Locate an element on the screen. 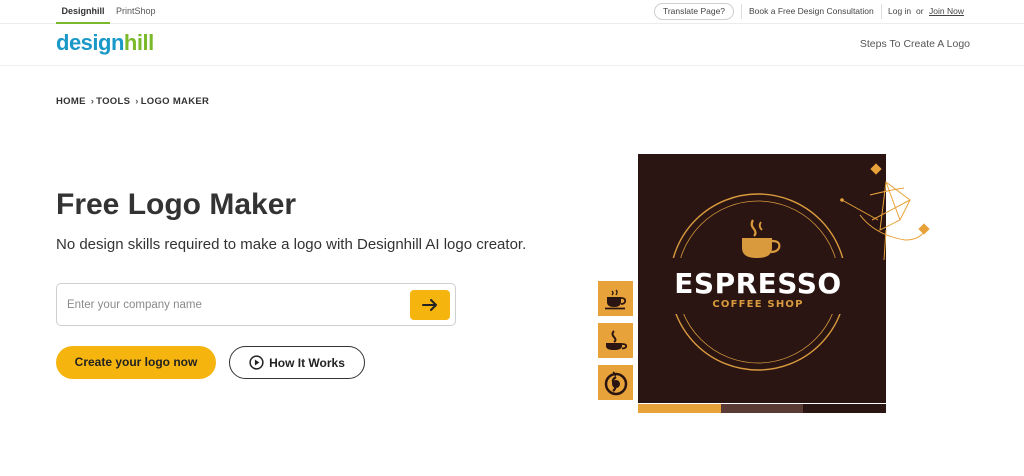 Image resolution: width=1024 pixels, height=476 pixels. swatch-brown is located at coordinates (762, 408).